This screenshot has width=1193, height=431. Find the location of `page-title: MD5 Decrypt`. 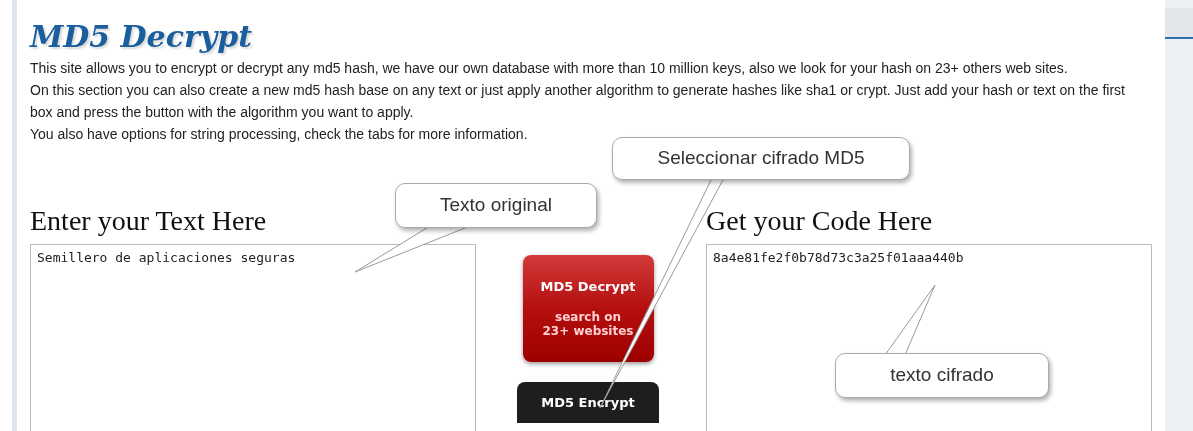

page-title: MD5 Decrypt is located at coordinates (141, 37).